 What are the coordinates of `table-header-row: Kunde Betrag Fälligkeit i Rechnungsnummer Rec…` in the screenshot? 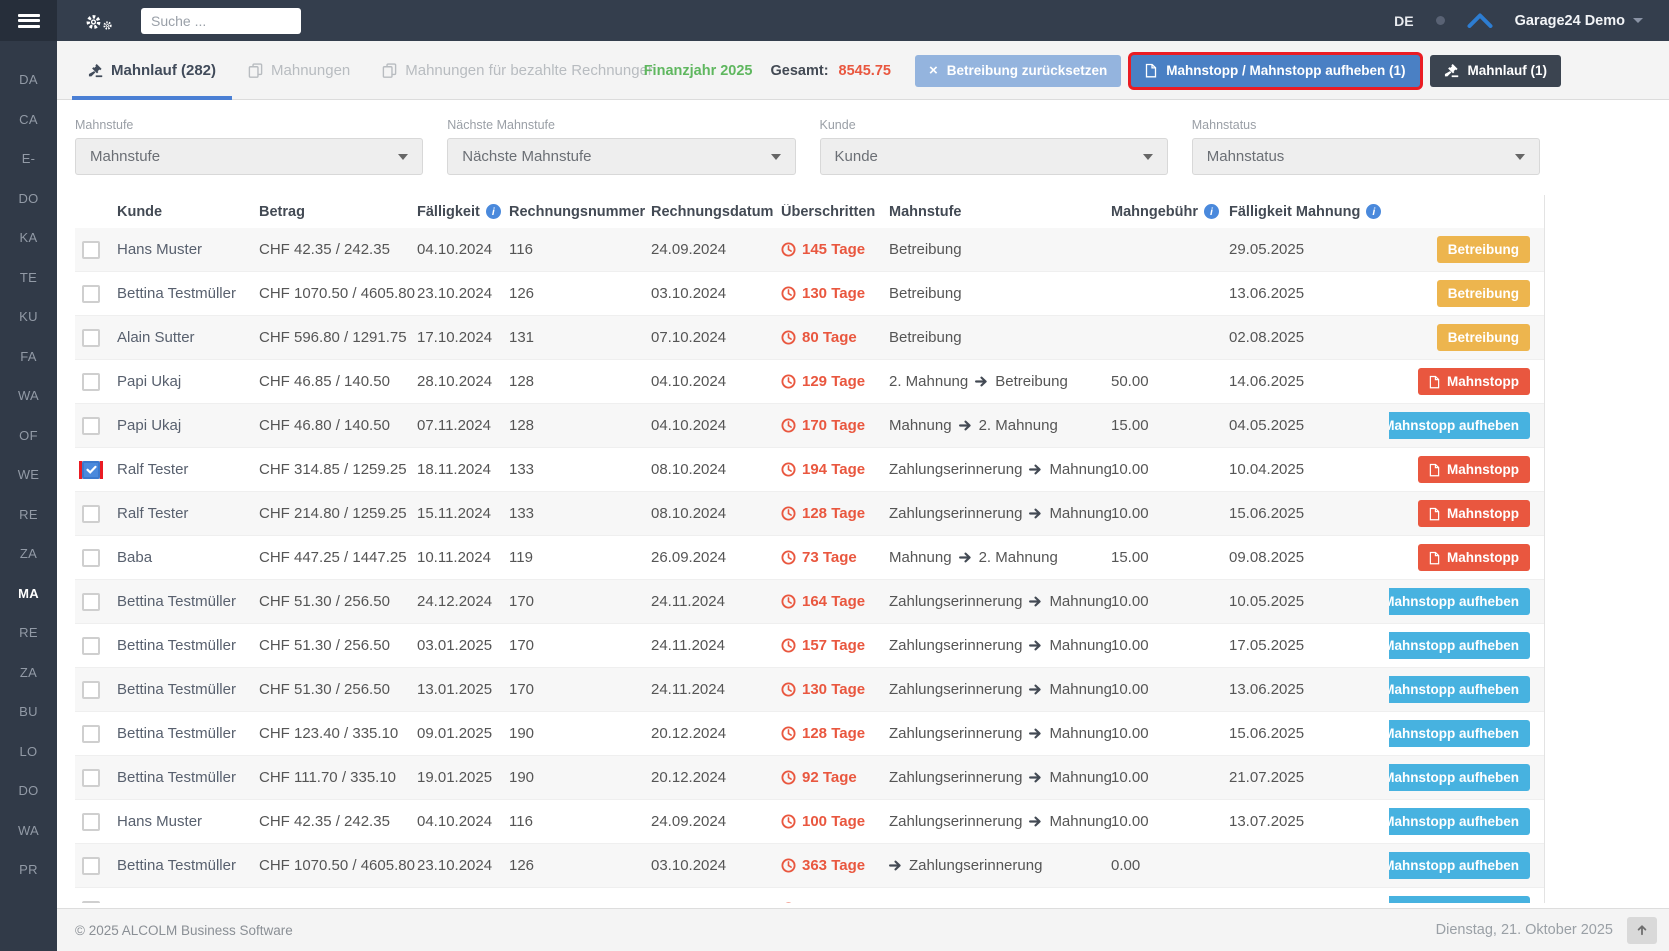 It's located at (809, 211).